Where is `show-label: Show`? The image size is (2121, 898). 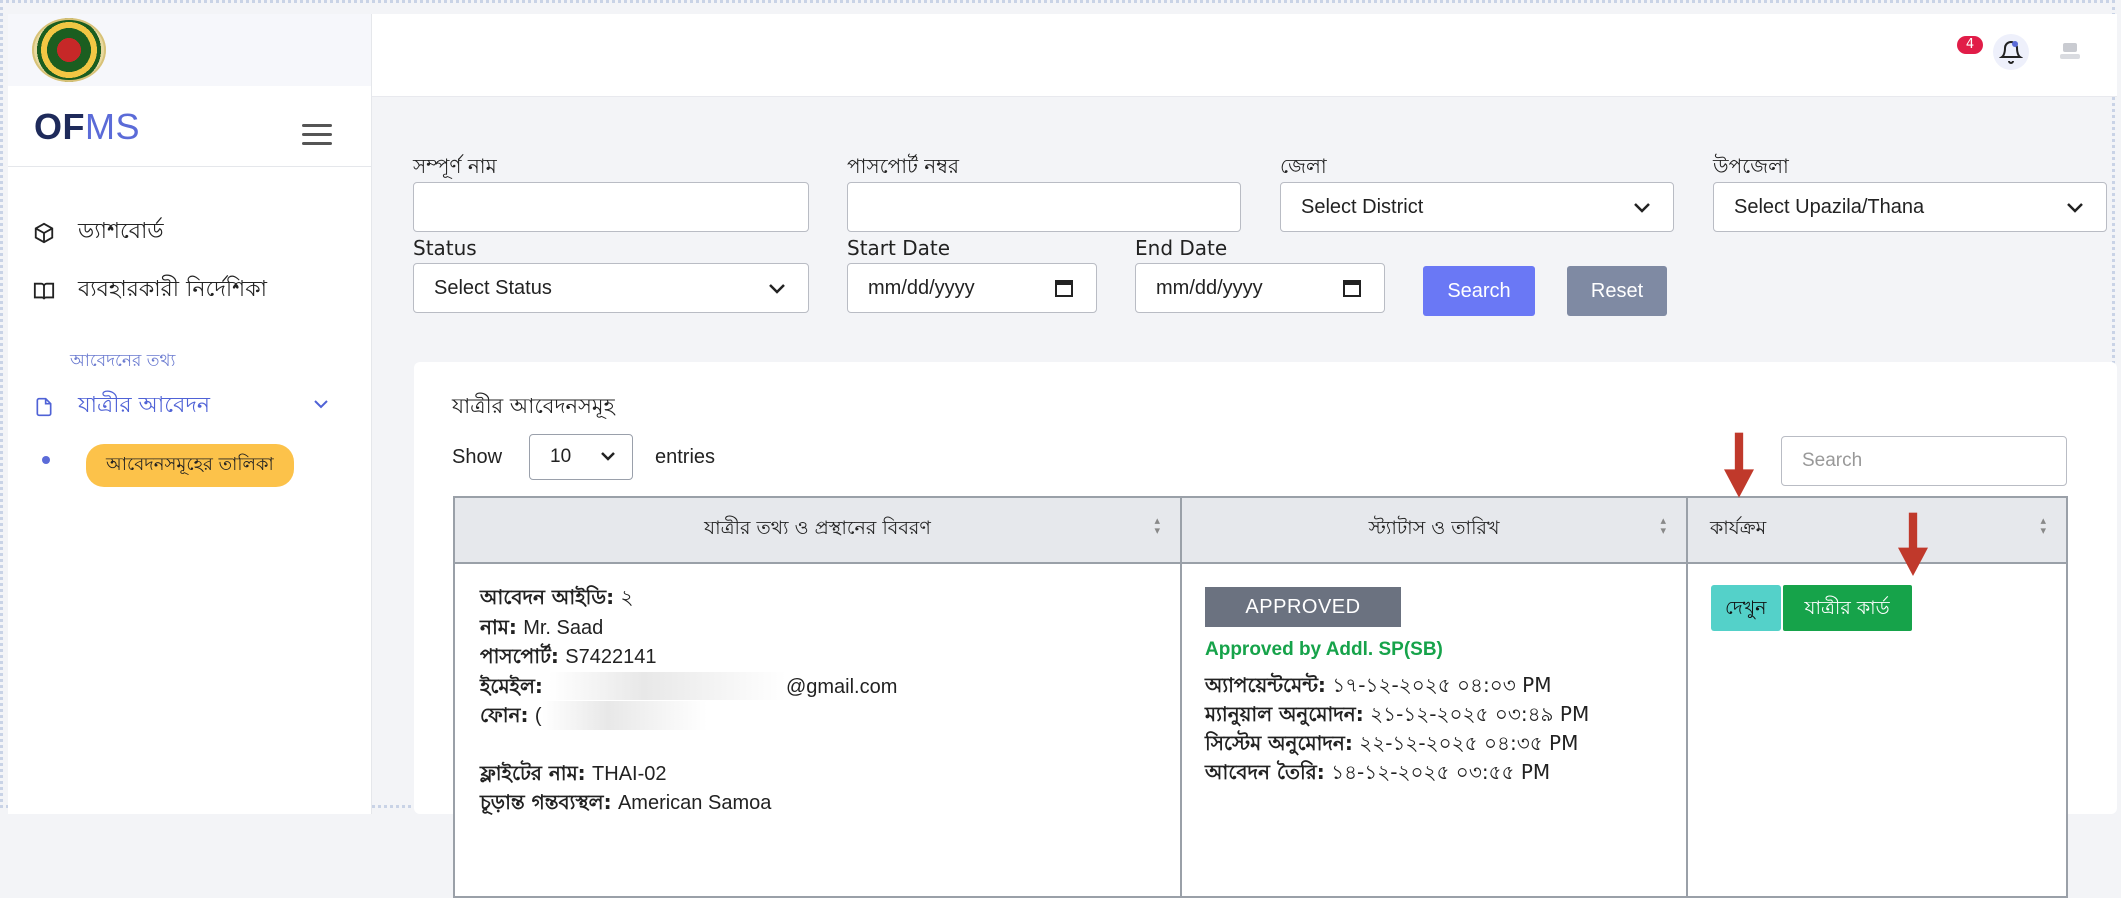 show-label: Show is located at coordinates (477, 457).